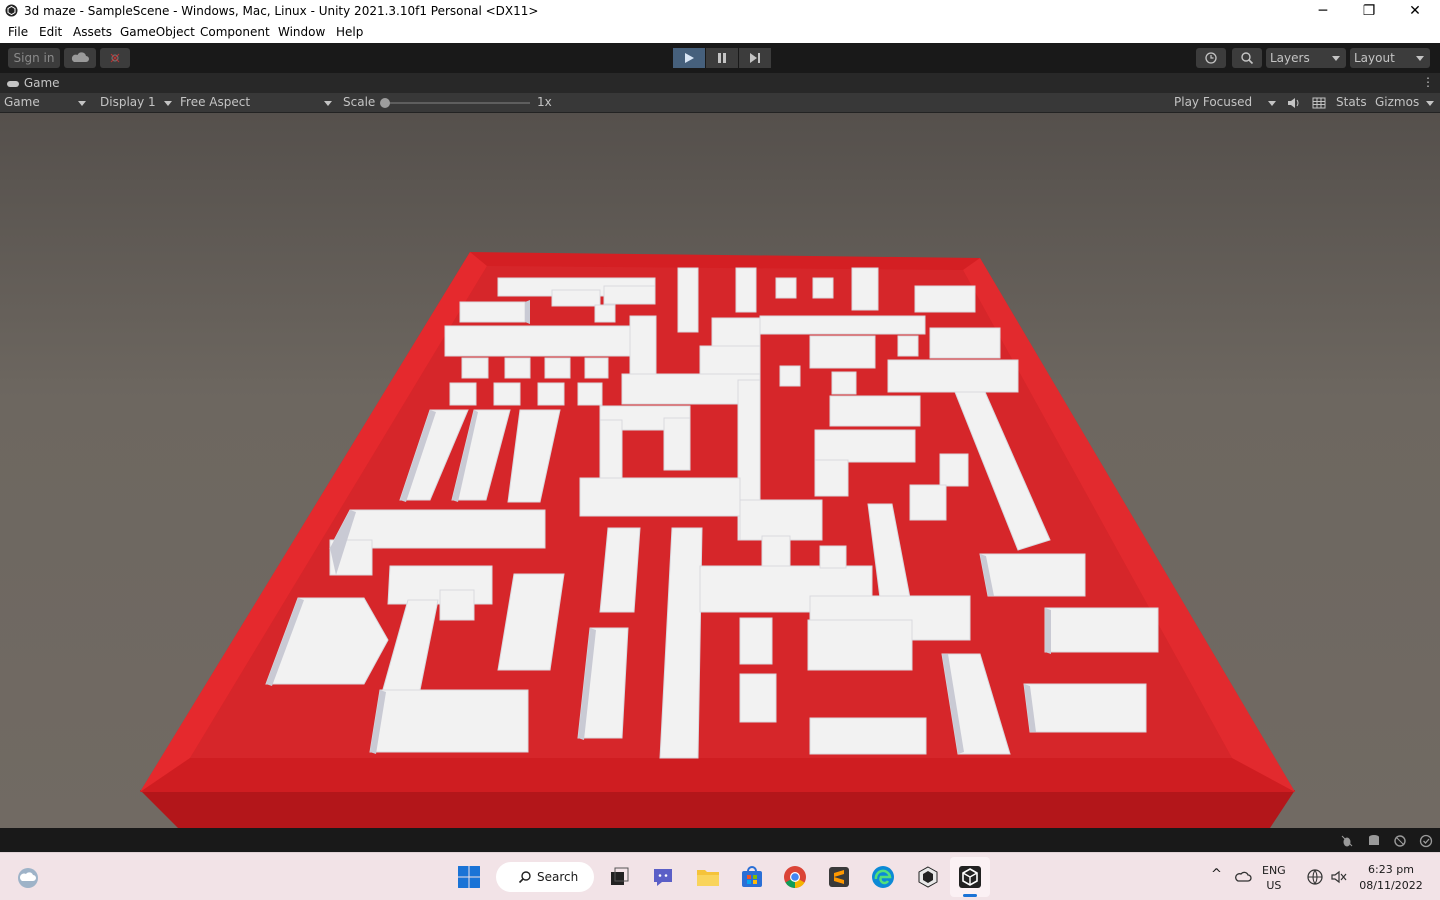 This screenshot has height=900, width=1440. Describe the element at coordinates (752, 877) in the screenshot. I see `microsoft-store-icon` at that location.